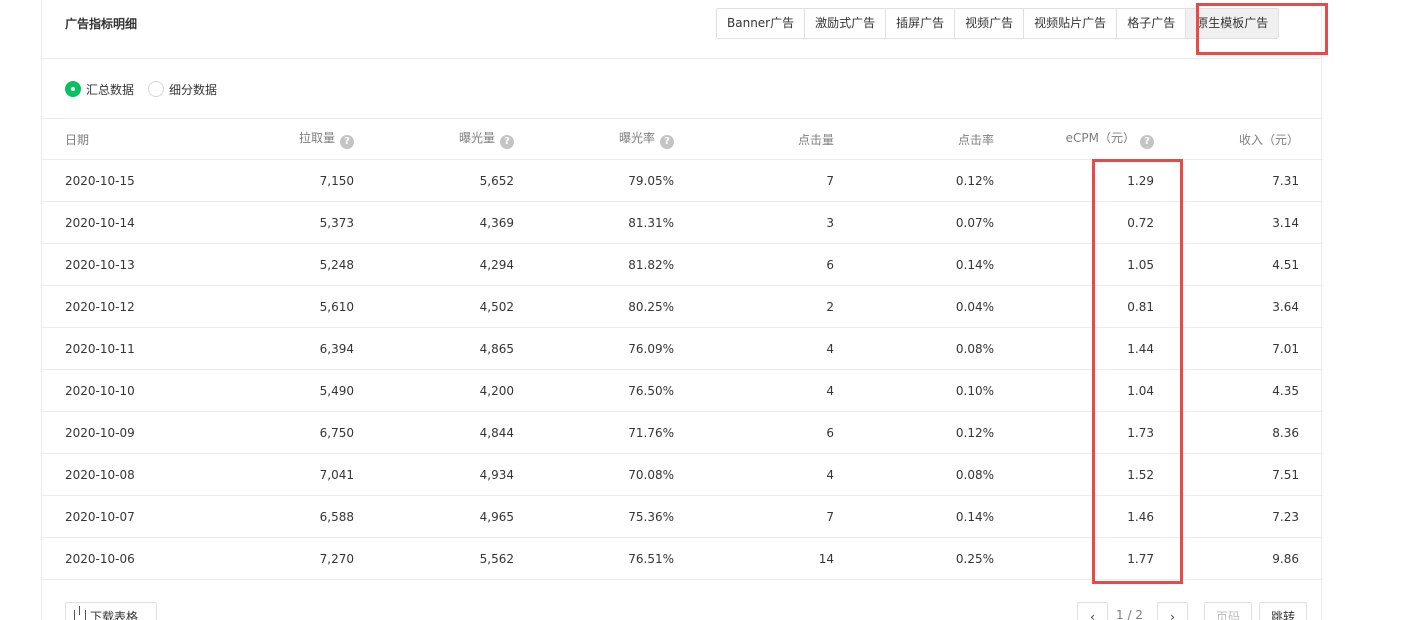  What do you see at coordinates (1228, 611) in the screenshot?
I see `page-number-input: 页码` at bounding box center [1228, 611].